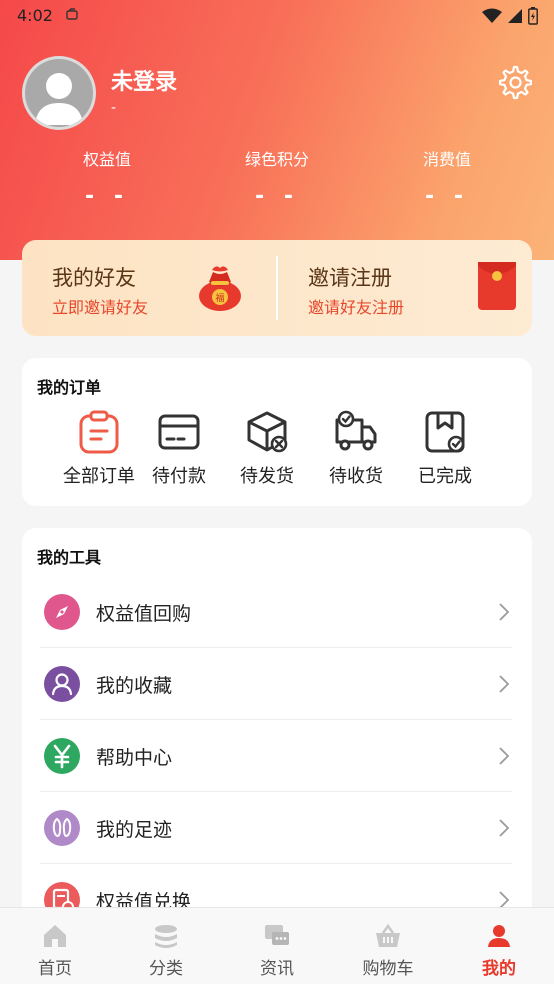 The image size is (554, 984). Describe the element at coordinates (144, 80) in the screenshot. I see `username: 未登录` at that location.